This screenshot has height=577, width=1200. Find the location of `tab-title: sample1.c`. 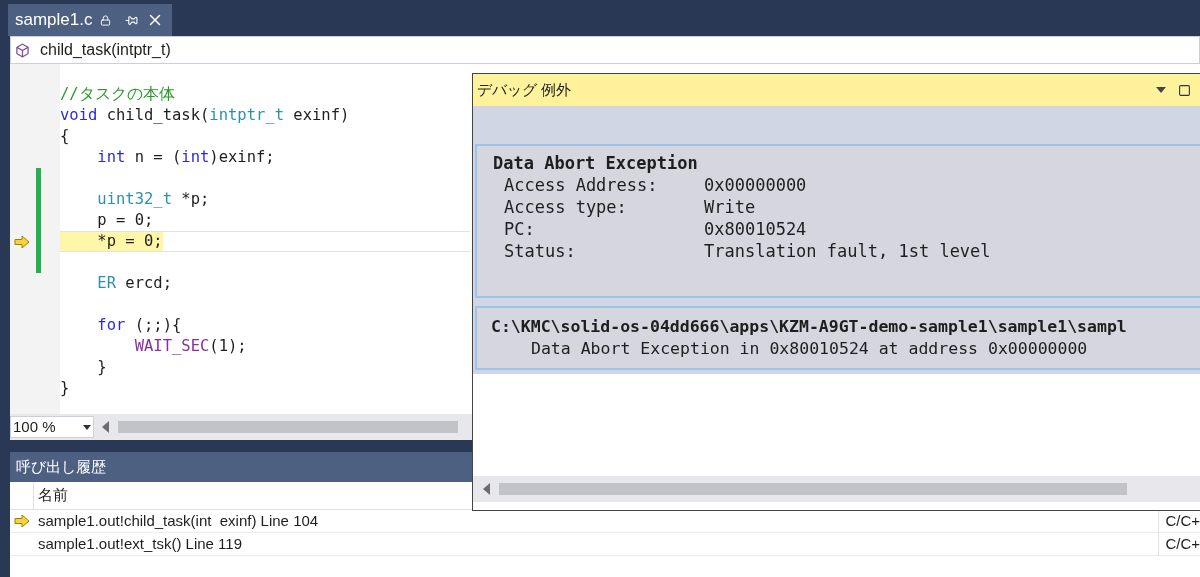

tab-title: sample1.c is located at coordinates (54, 20).